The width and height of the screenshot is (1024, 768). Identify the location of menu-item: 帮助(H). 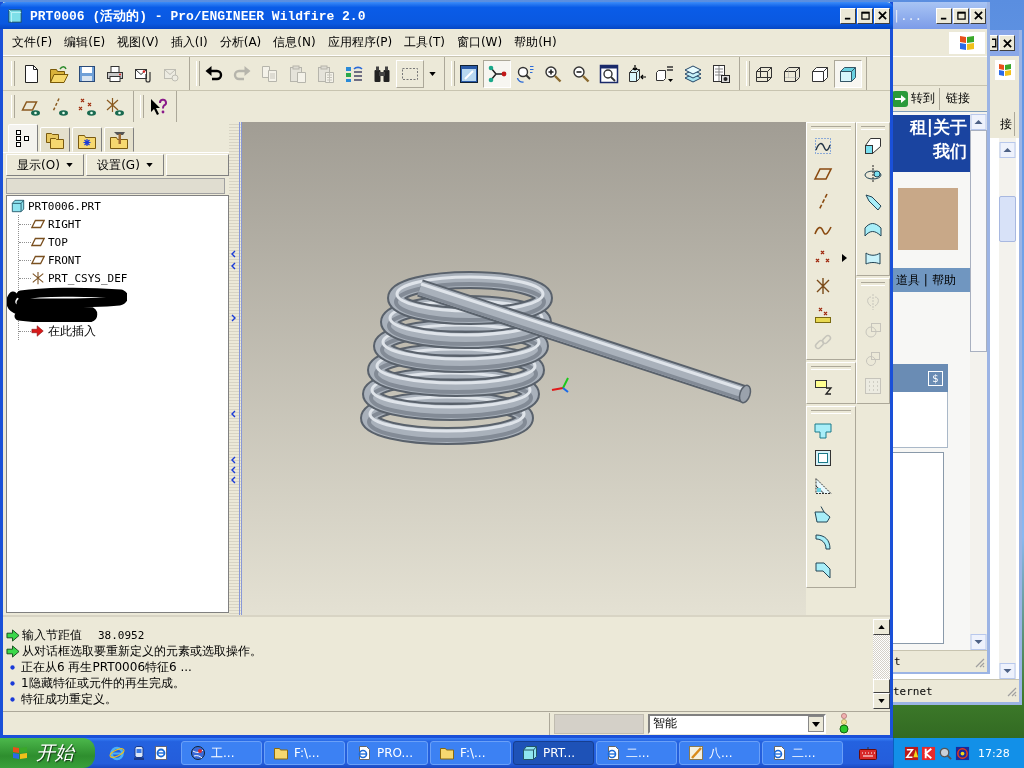
(535, 42).